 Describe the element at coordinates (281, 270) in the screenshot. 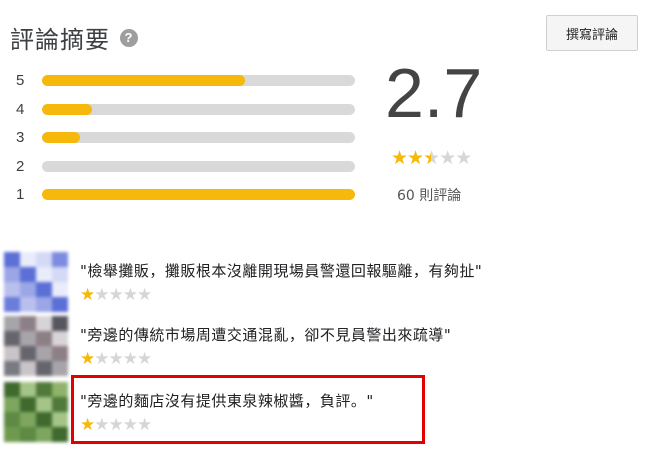

I see `review-text: "檢舉攤販，攤販根本沒離開現場員警還回報驅離，有夠扯"` at that location.